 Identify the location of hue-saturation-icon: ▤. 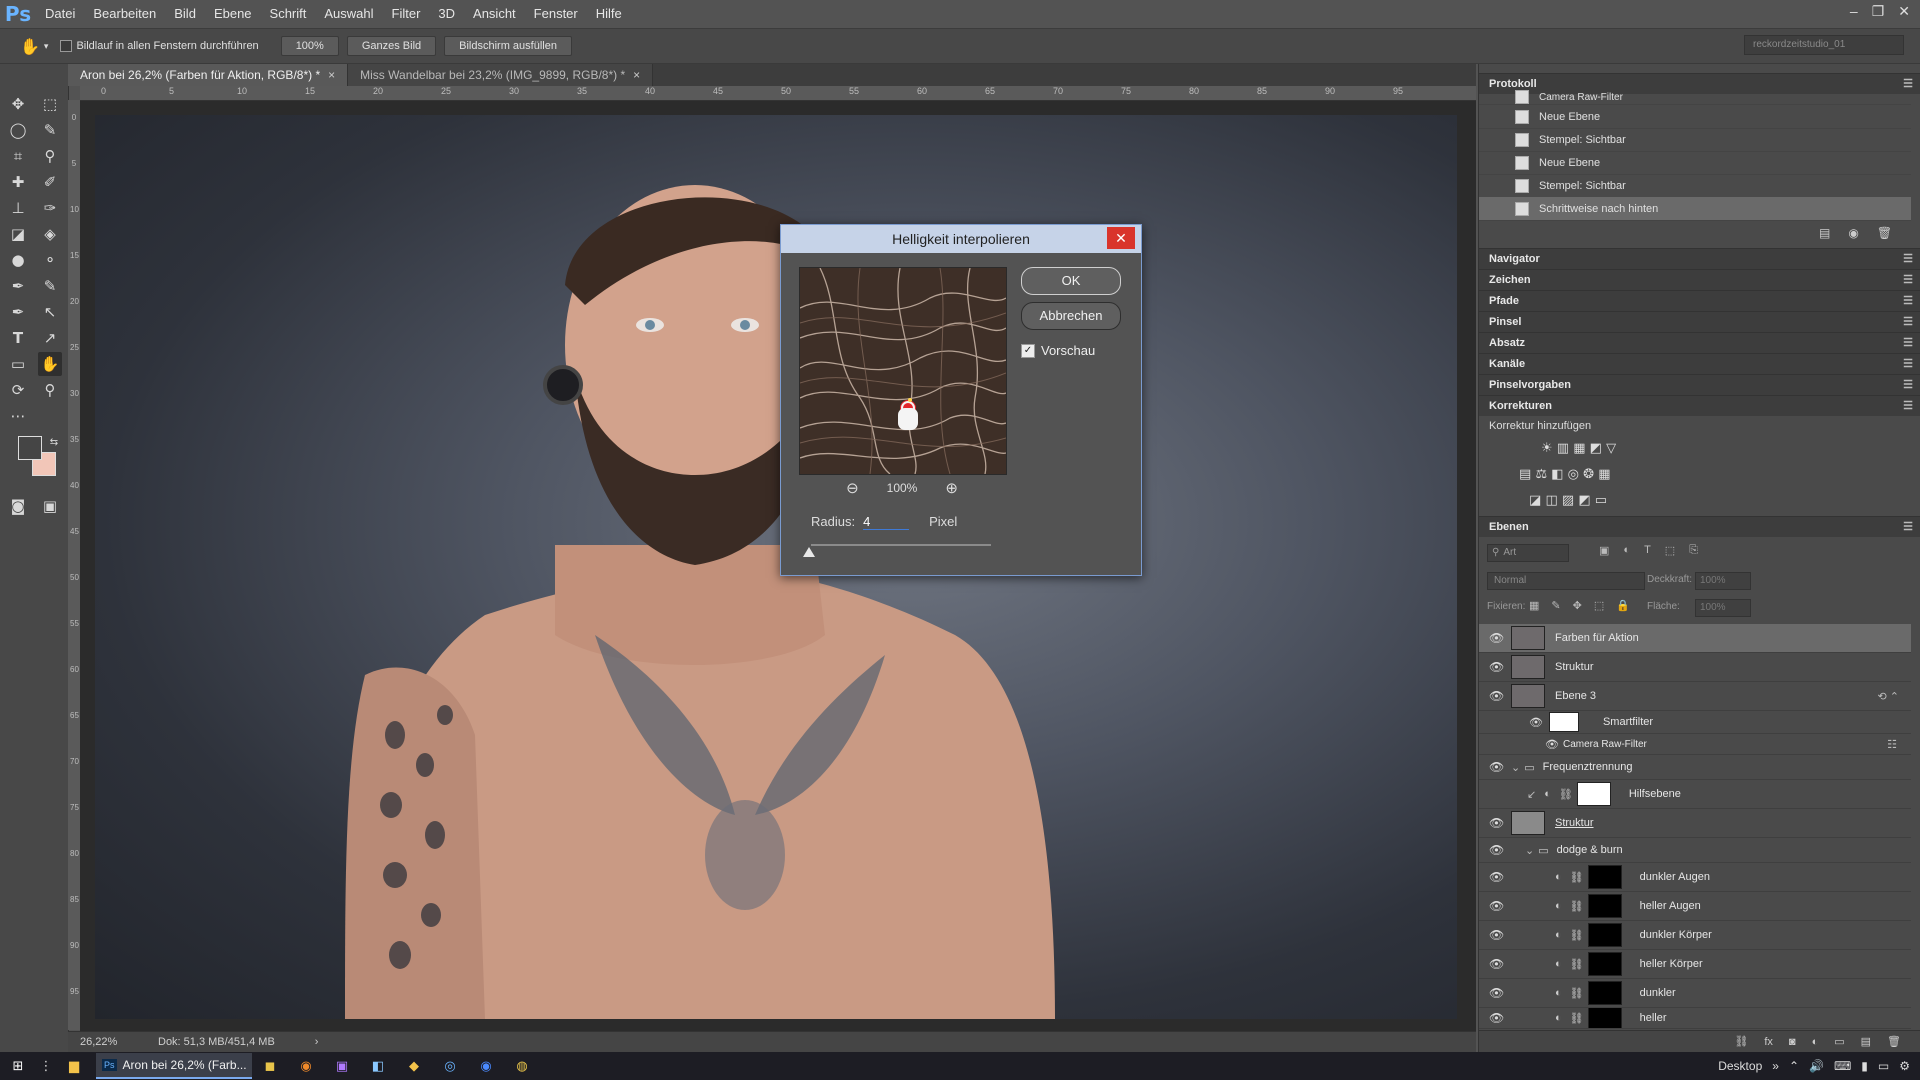
(1525, 474).